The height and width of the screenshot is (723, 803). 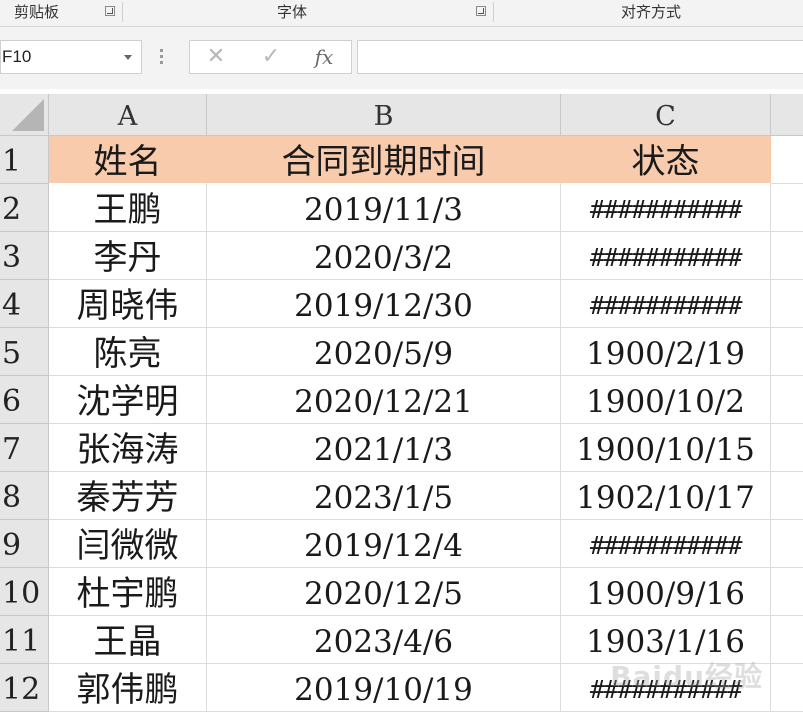 I want to click on cell-a5: 陈亮, so click(x=128, y=352).